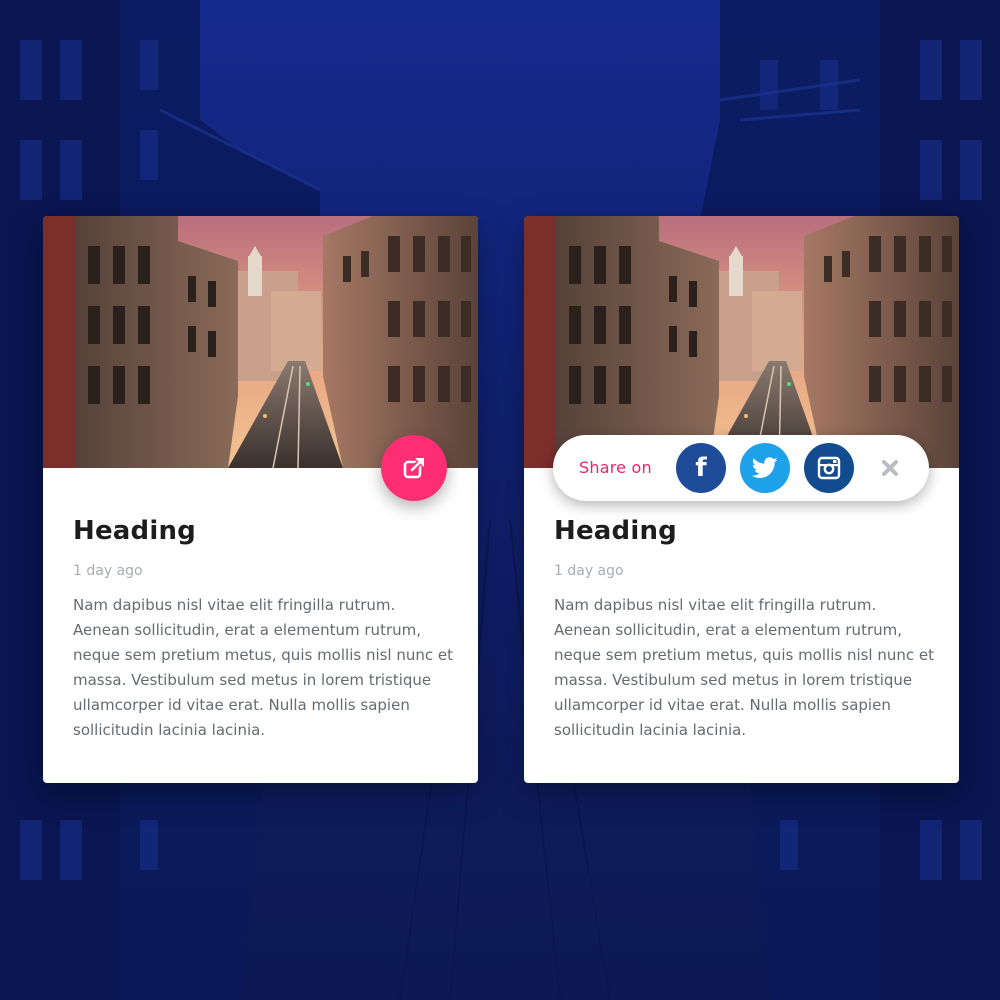 This screenshot has width=1000, height=1000. I want to click on instagram-share-button, so click(829, 468).